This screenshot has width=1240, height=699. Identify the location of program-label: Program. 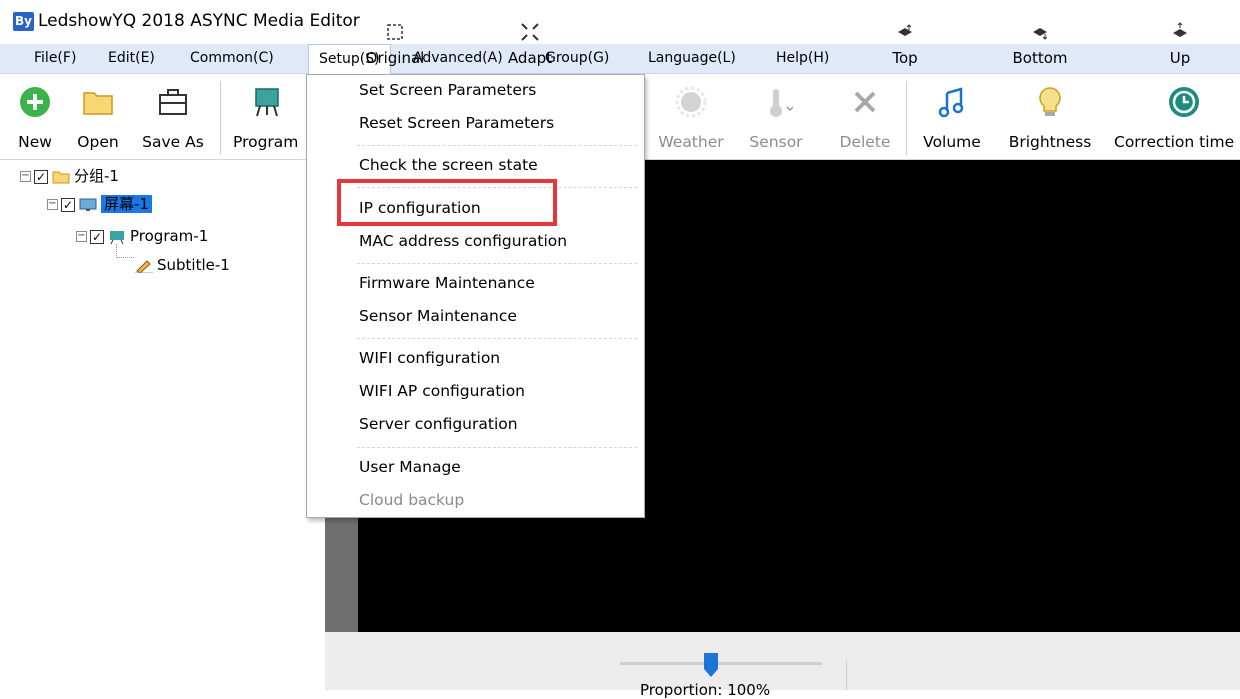
(266, 142).